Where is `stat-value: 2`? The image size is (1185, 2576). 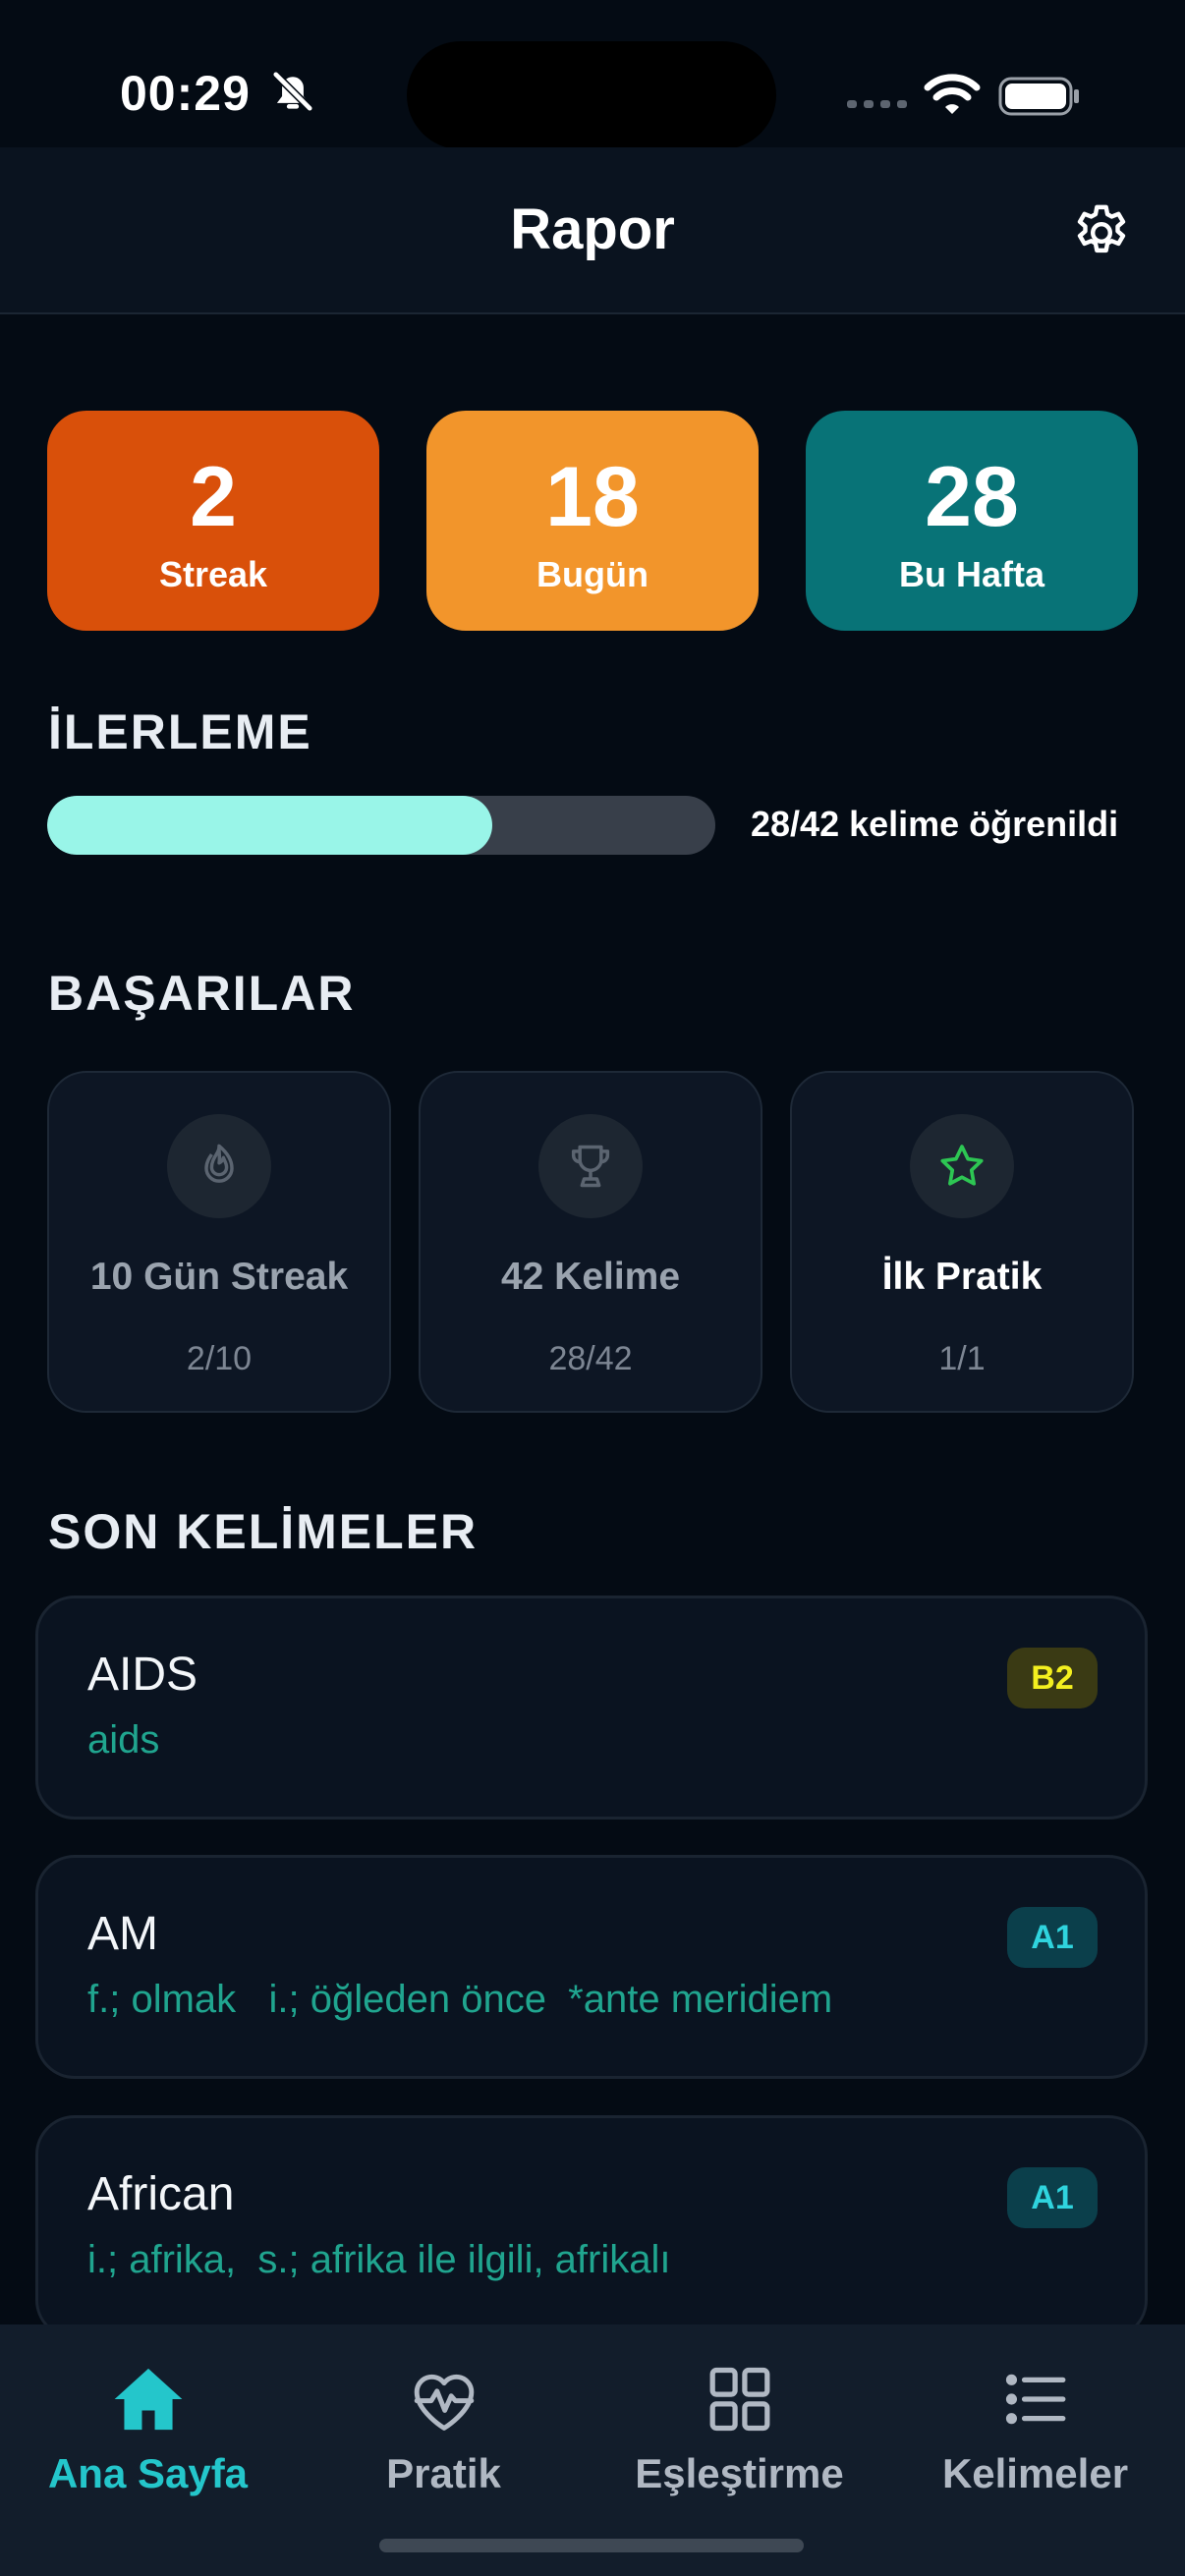
stat-value: 2 is located at coordinates (214, 497).